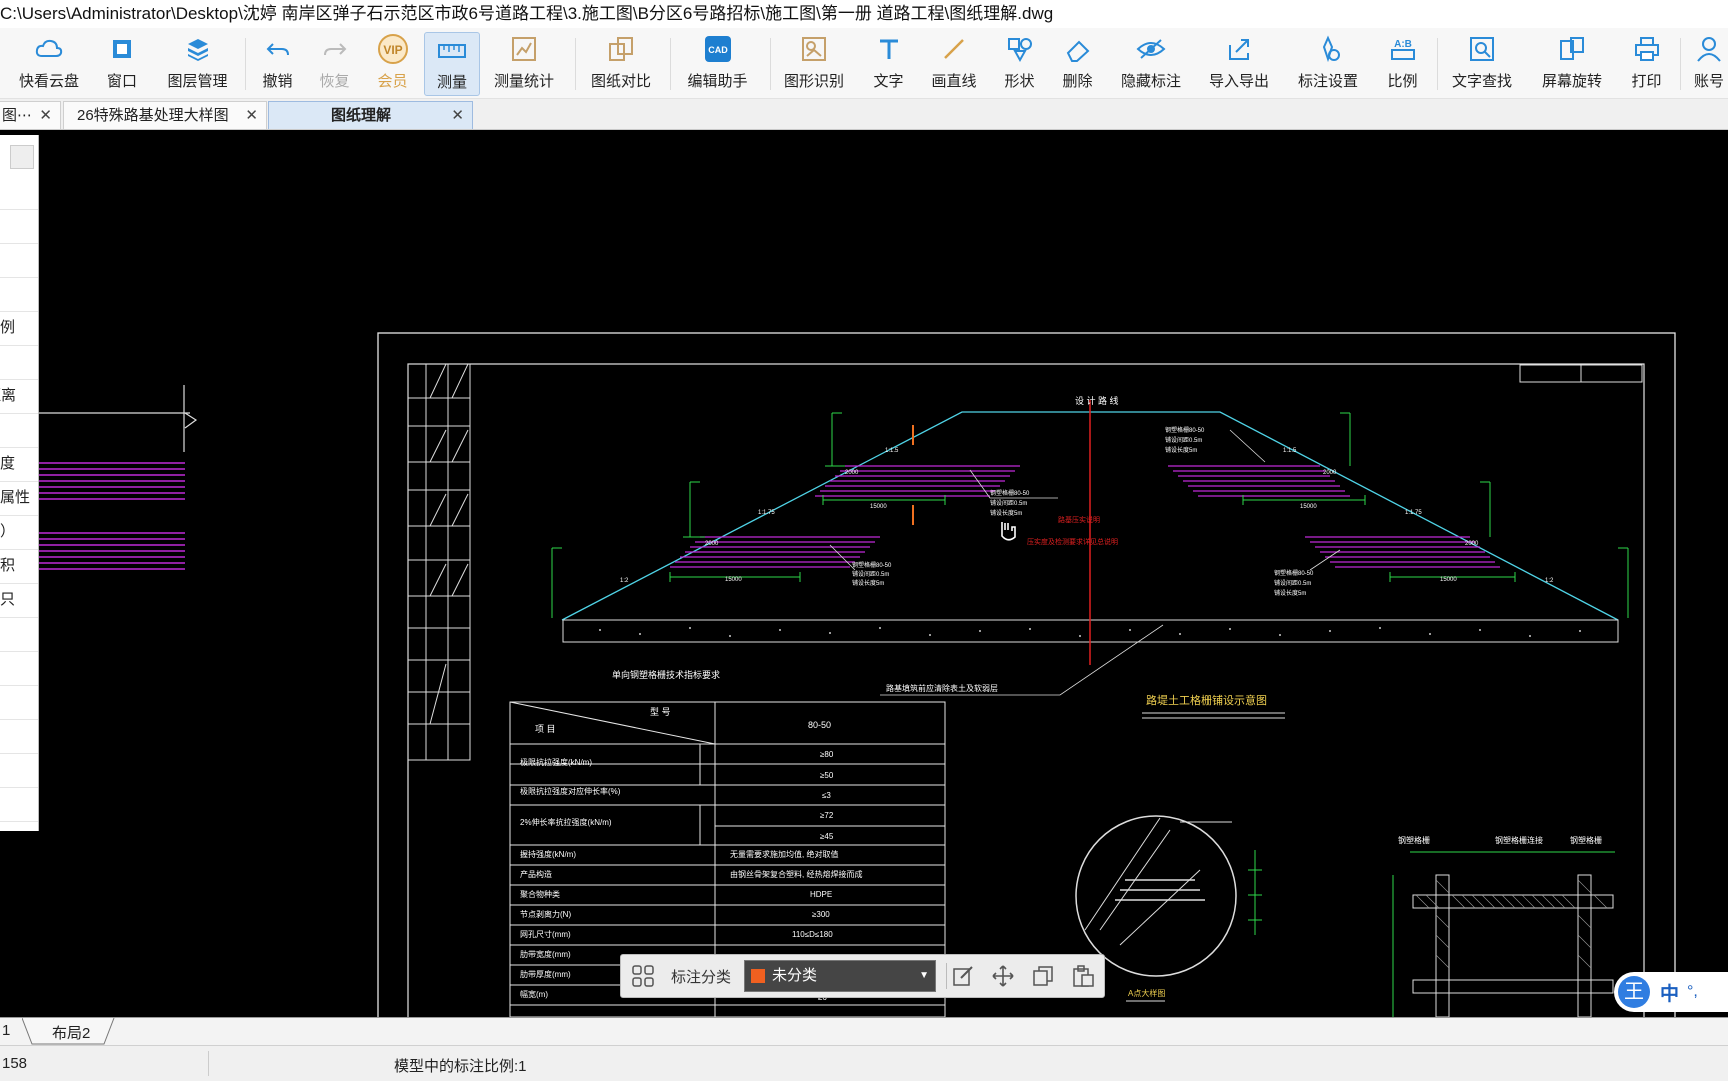 The image size is (1728, 1081). I want to click on layer-manager-button: 图层管理, so click(197, 63).